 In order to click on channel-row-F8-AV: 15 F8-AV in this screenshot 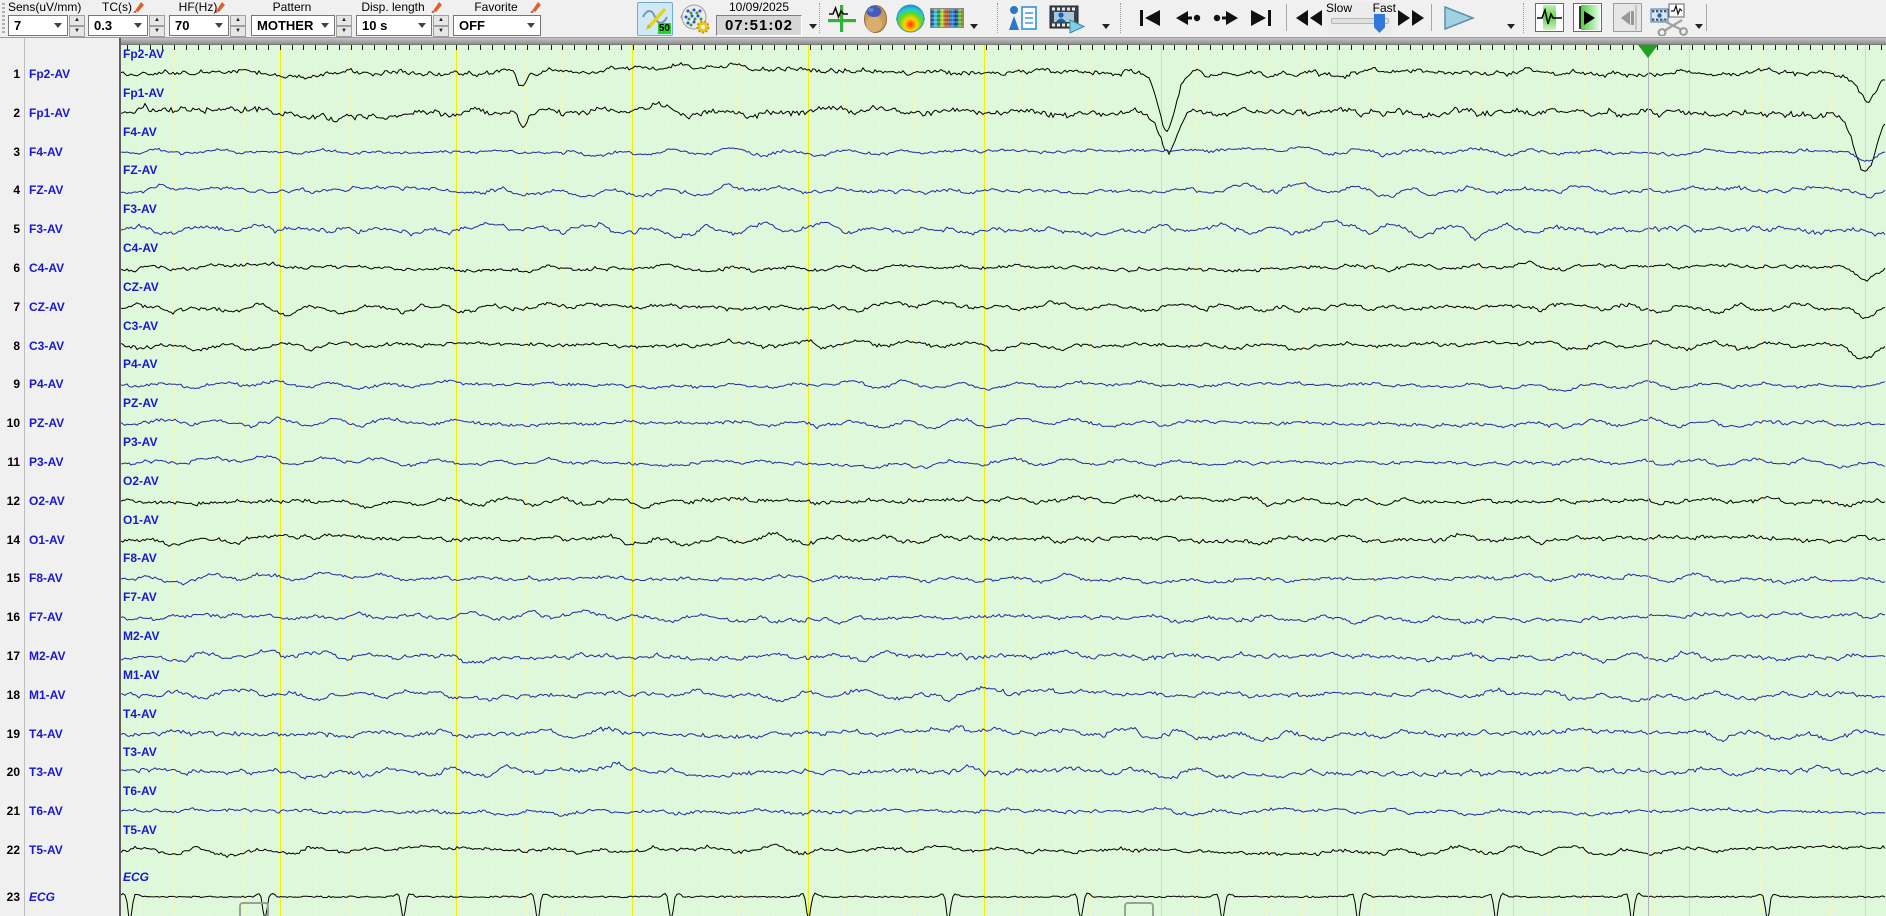, I will do `click(59, 578)`.